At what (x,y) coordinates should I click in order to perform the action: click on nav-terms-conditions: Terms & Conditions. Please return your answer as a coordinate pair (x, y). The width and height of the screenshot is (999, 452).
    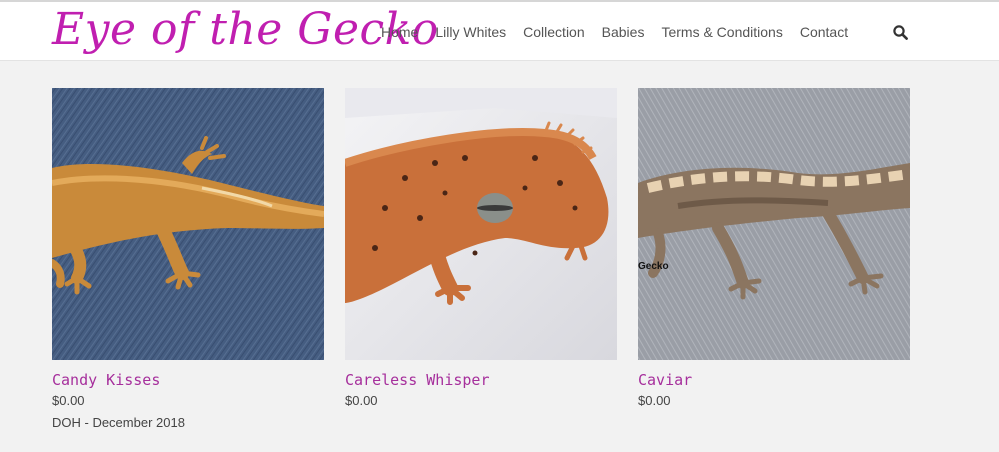
    Looking at the image, I should click on (721, 32).